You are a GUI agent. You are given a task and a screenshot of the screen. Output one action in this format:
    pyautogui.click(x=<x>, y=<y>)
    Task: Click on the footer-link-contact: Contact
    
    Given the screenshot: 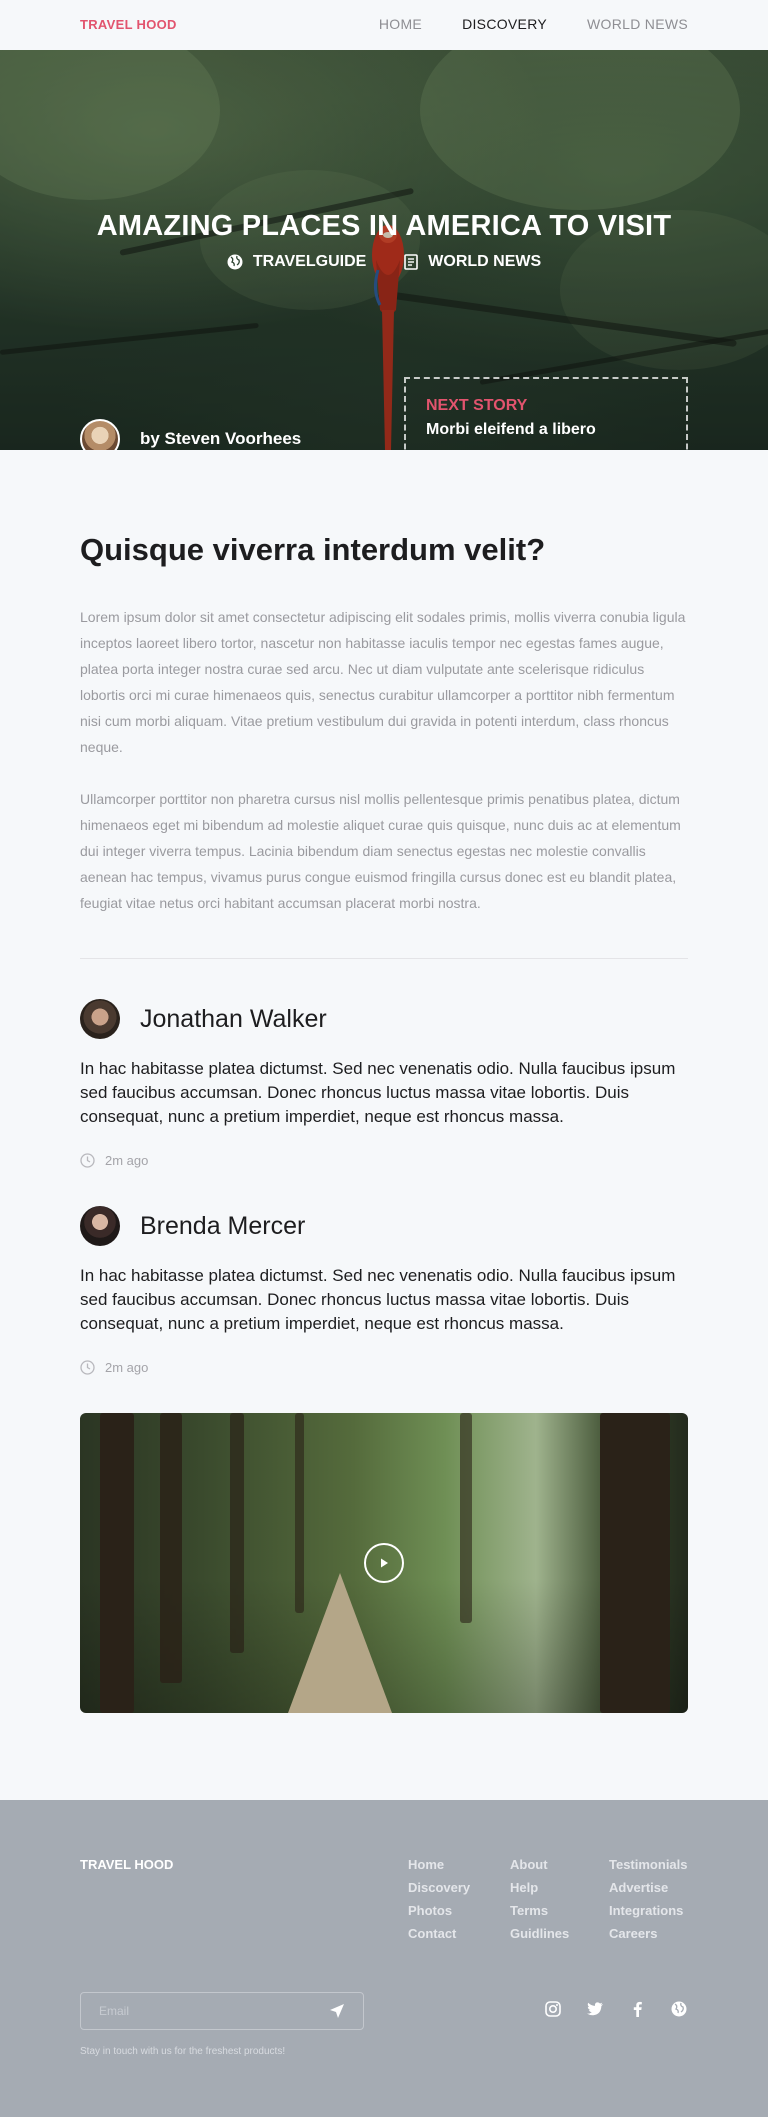 What is the action you would take?
    pyautogui.click(x=459, y=1933)
    